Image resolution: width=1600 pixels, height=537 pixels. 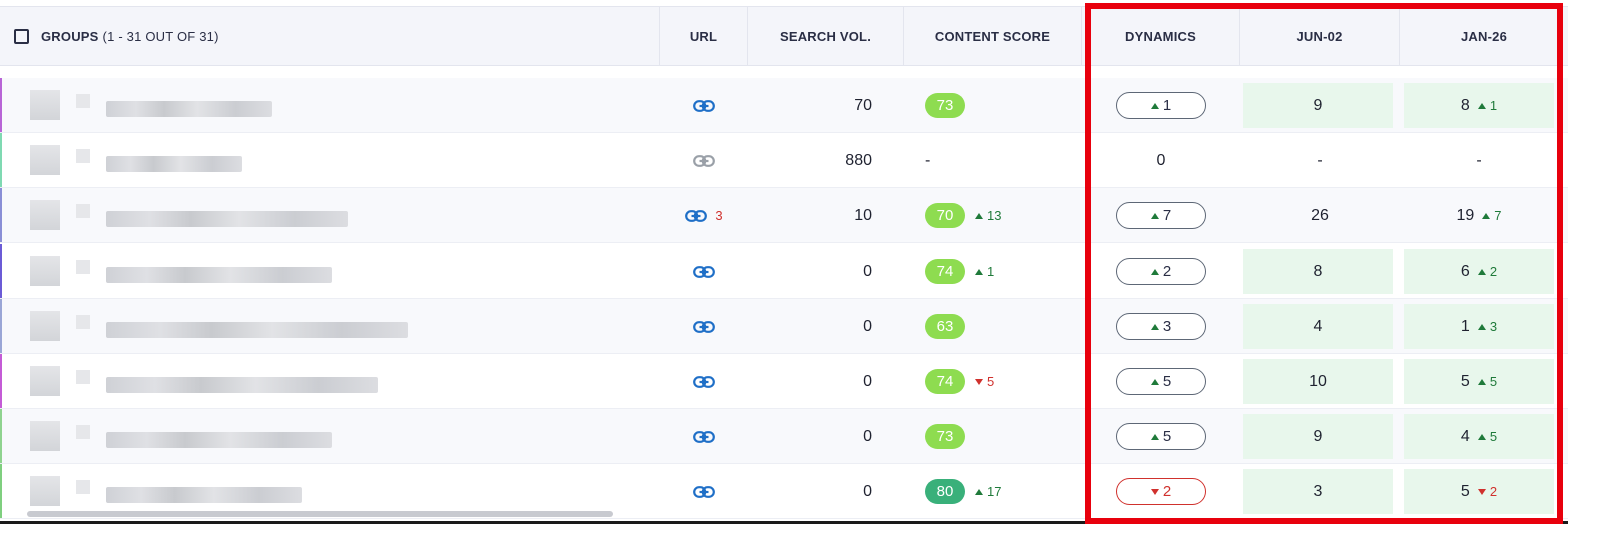 What do you see at coordinates (784, 436) in the screenshot?
I see `table-row: 0 73 5 9 45` at bounding box center [784, 436].